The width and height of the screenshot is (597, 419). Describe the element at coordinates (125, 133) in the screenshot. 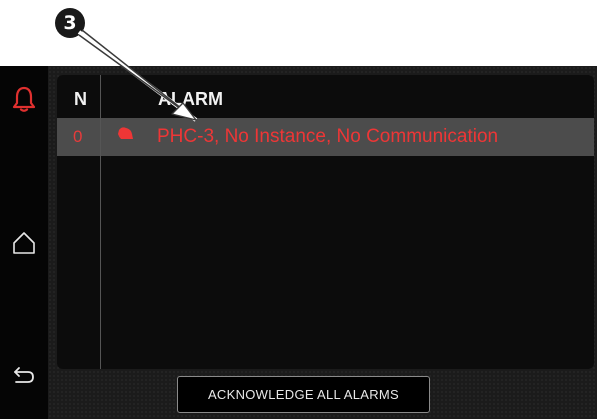

I see `alarm-bell-icon` at that location.